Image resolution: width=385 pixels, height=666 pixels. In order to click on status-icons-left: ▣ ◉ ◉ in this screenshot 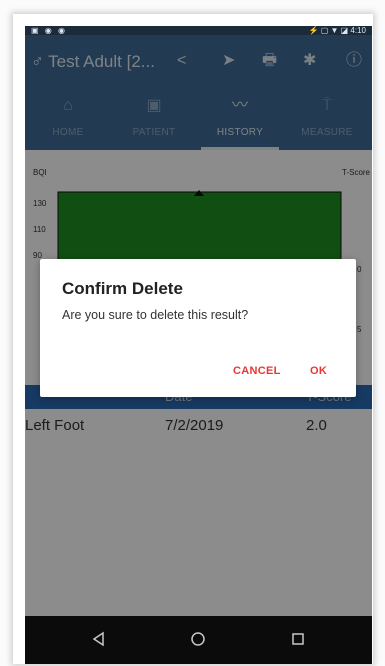, I will do `click(49, 30)`.